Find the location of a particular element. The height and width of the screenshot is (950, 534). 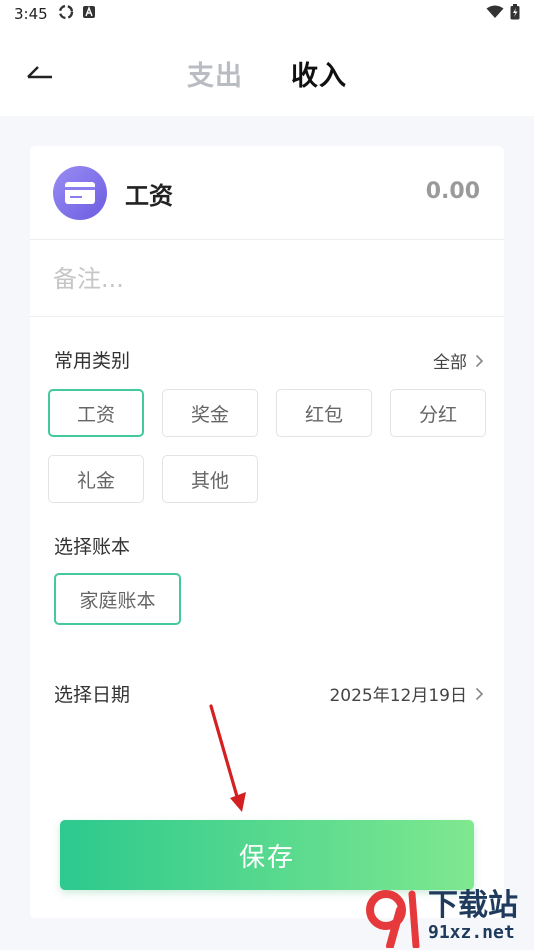

account-book-title: 选择账本 is located at coordinates (92, 547).